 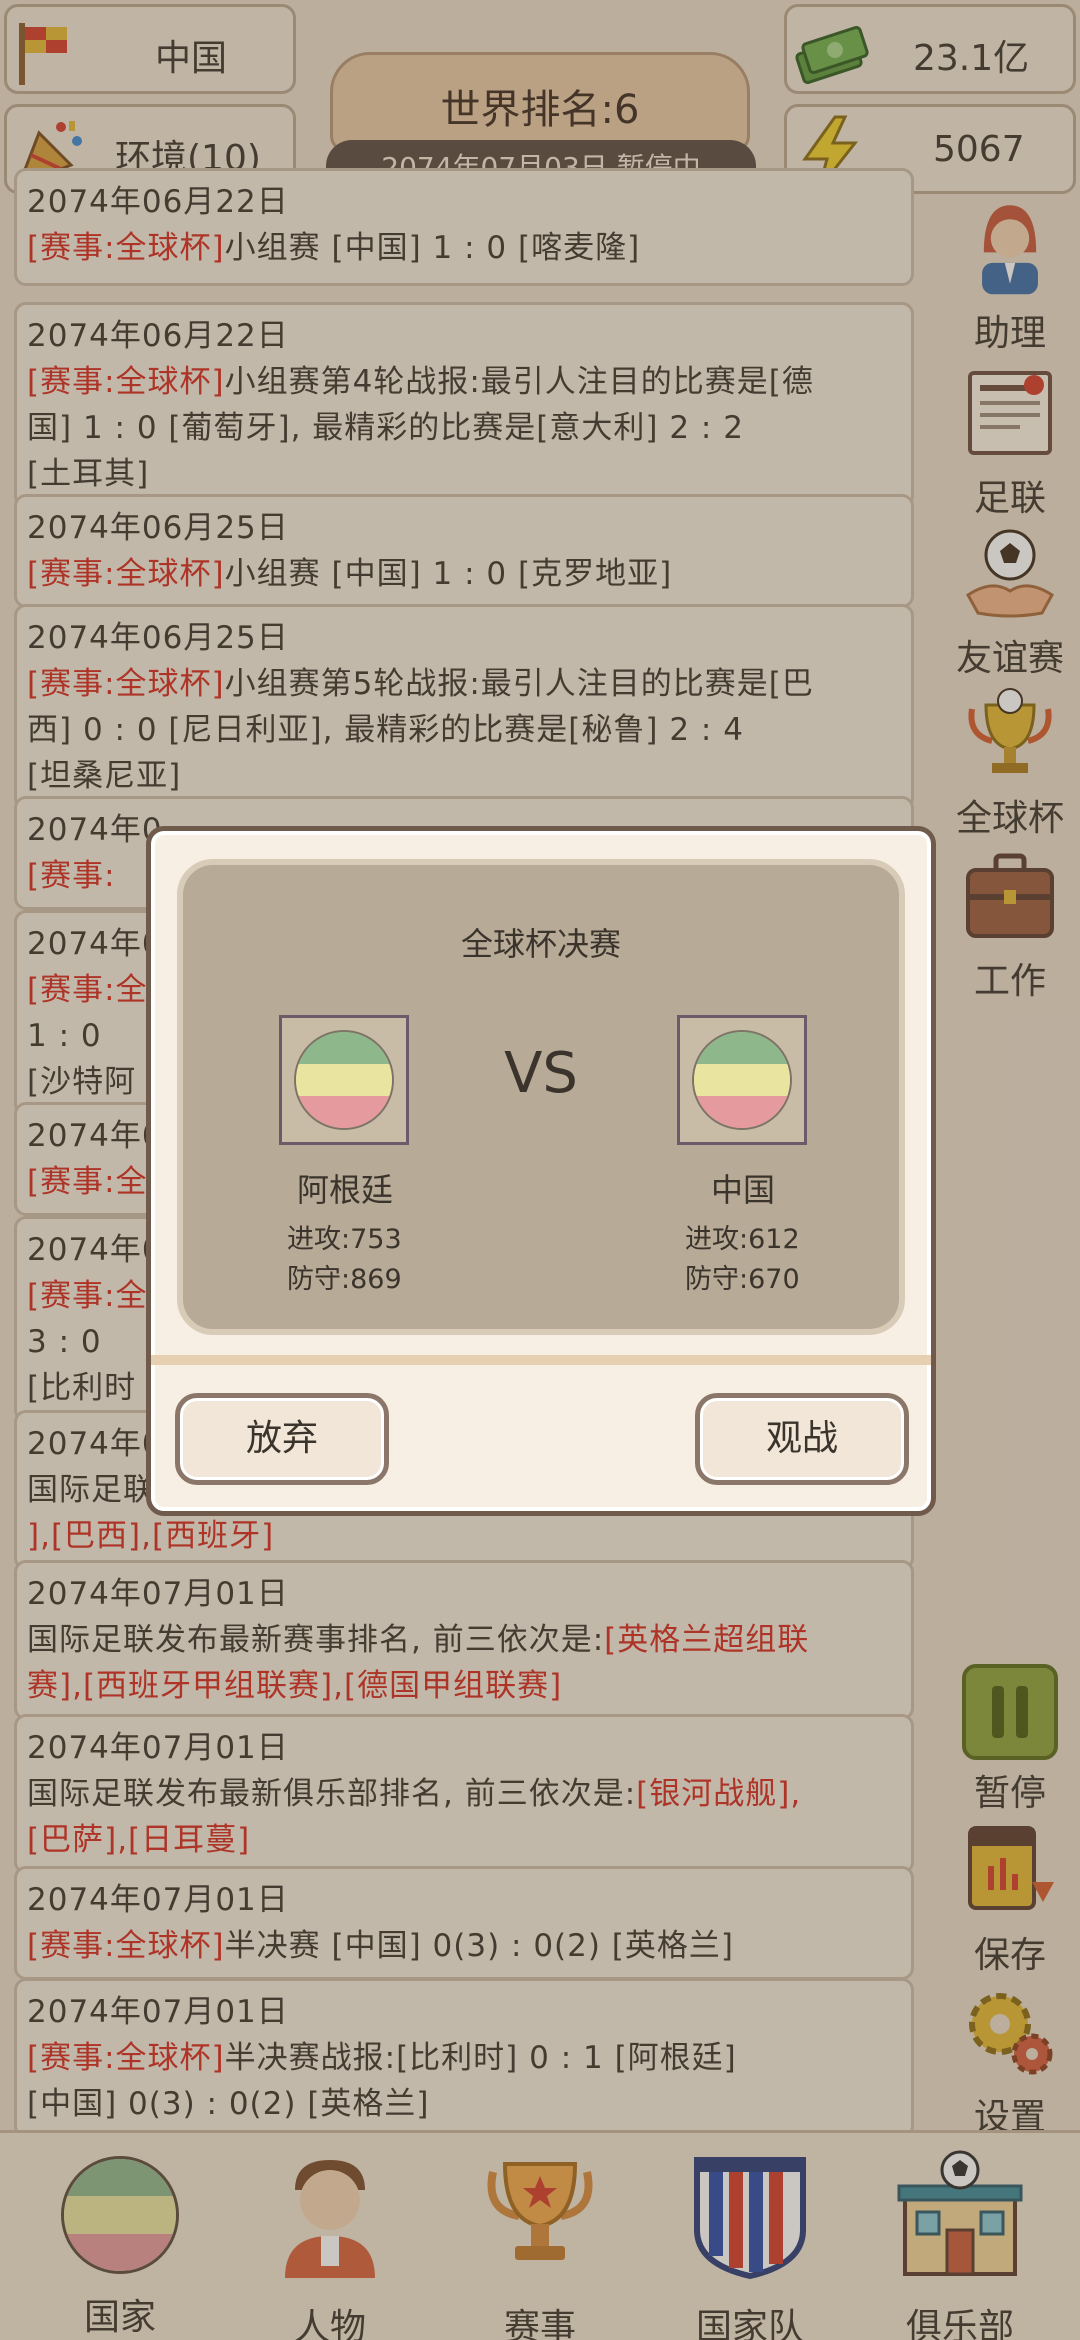 I want to click on away-team-attack: 进攻:612, so click(x=742, y=1239).